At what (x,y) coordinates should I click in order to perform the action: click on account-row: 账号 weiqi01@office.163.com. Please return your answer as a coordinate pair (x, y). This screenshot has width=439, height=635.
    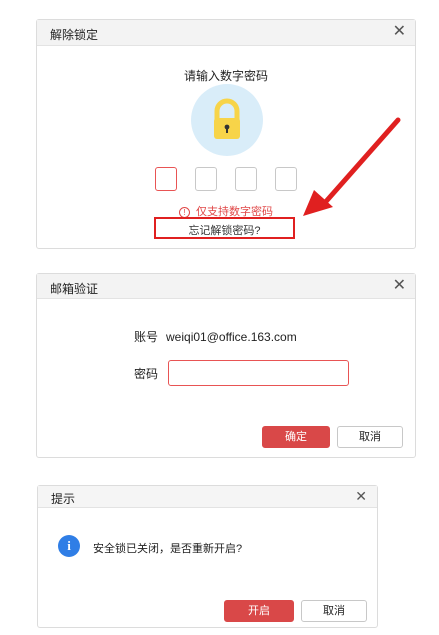
    Looking at the image, I should click on (215, 336).